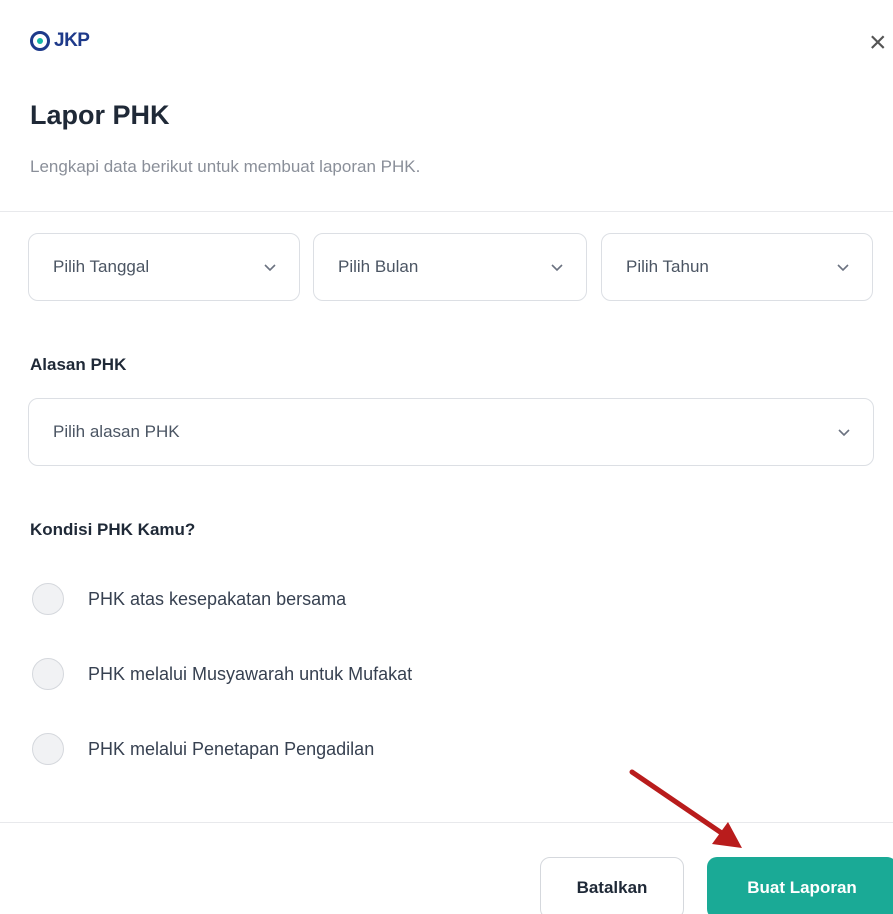  I want to click on day-select: Pilih Tanggal, so click(164, 267).